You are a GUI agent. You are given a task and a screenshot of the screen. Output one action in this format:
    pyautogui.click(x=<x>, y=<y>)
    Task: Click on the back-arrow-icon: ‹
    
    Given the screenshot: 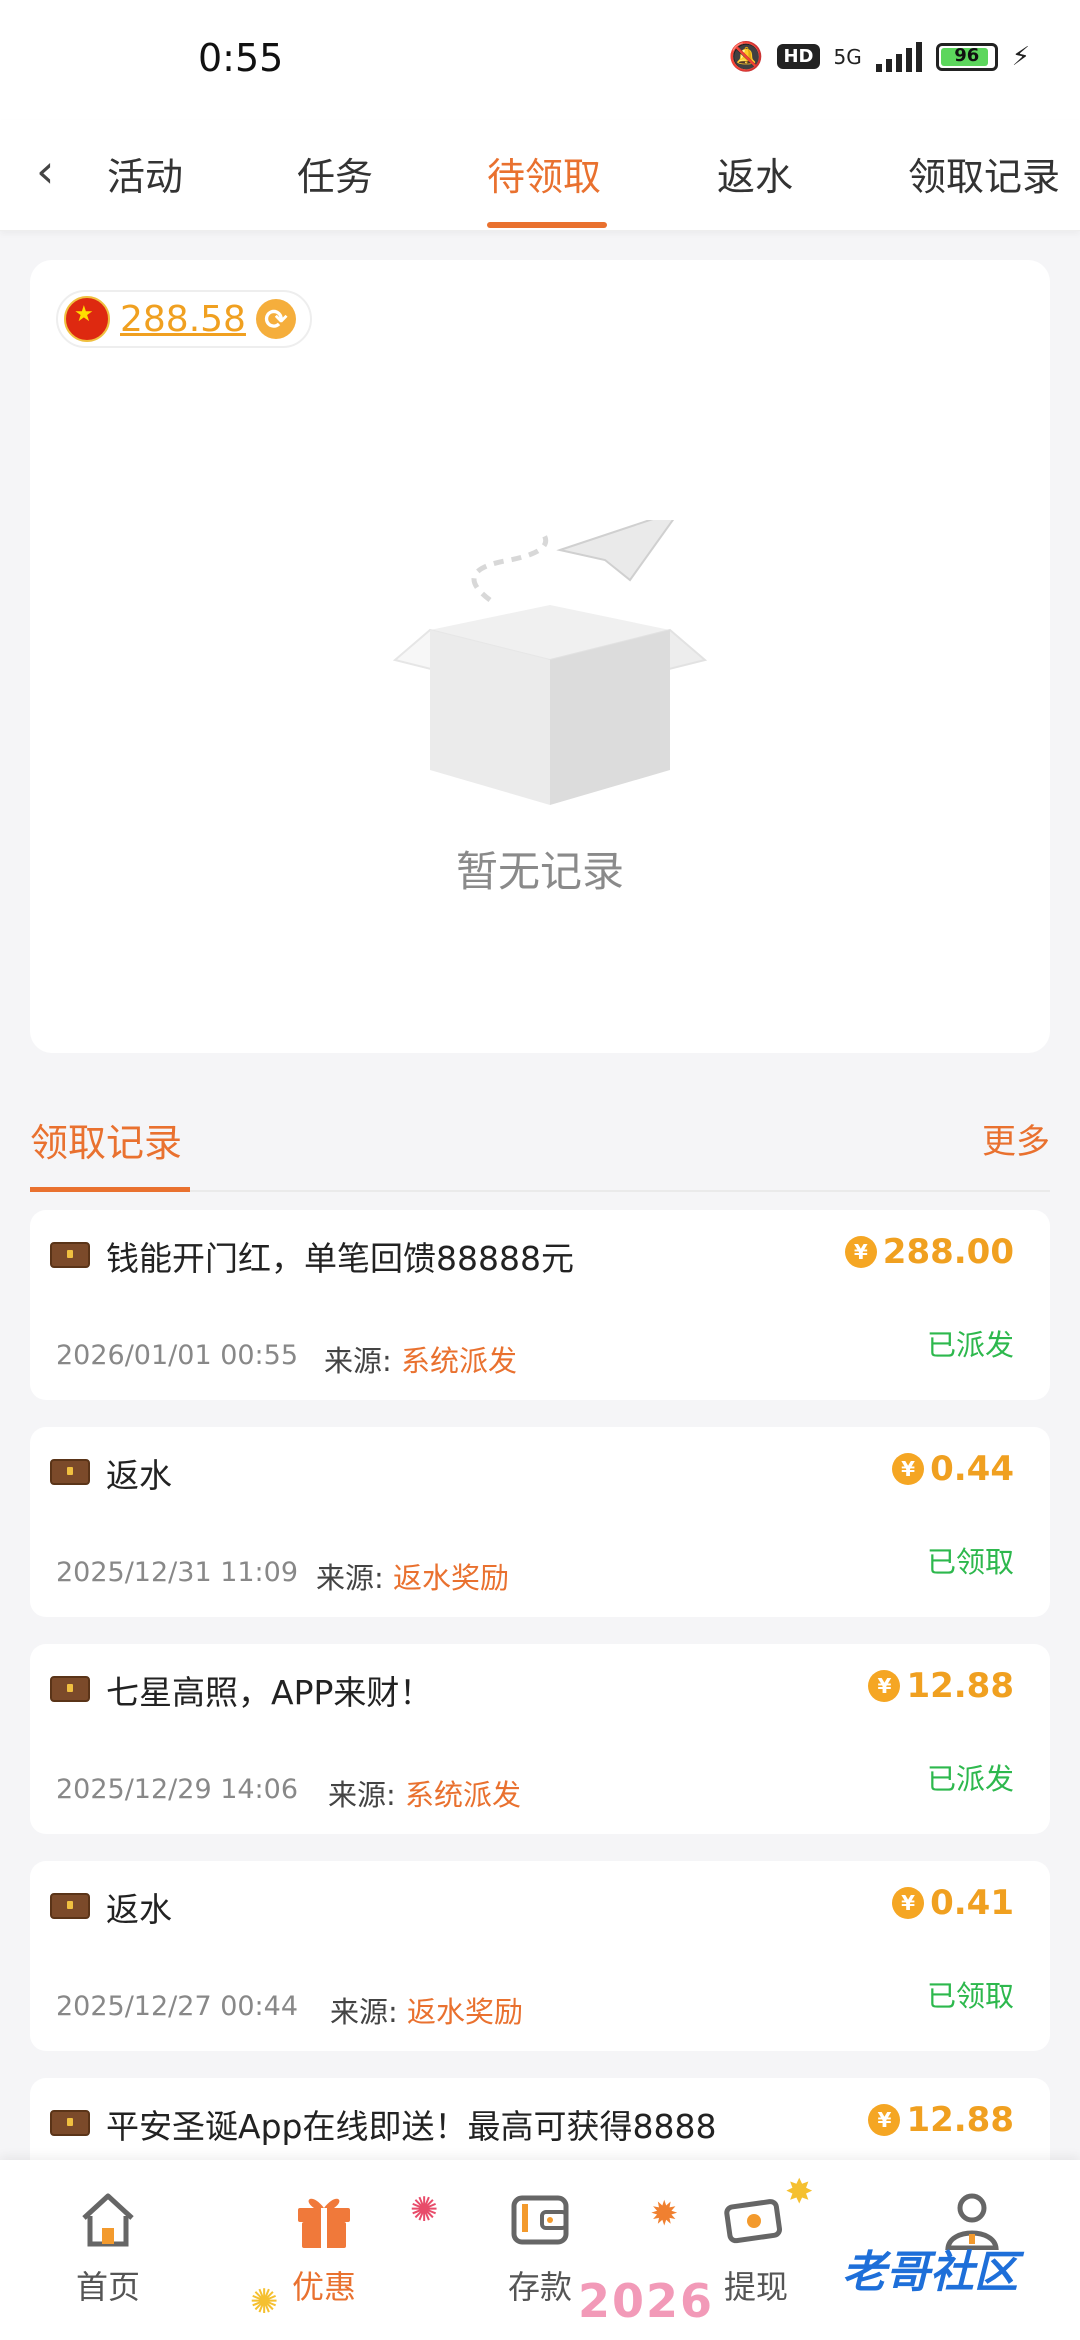 What is the action you would take?
    pyautogui.click(x=45, y=171)
    